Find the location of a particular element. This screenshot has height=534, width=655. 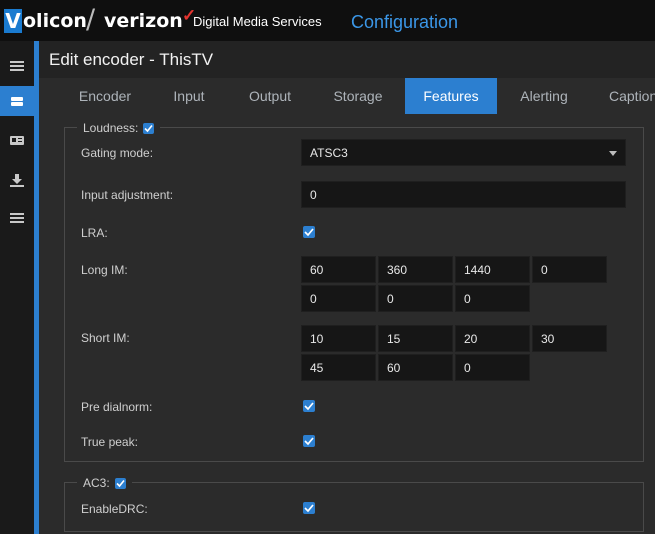

download-icon is located at coordinates (17, 180).